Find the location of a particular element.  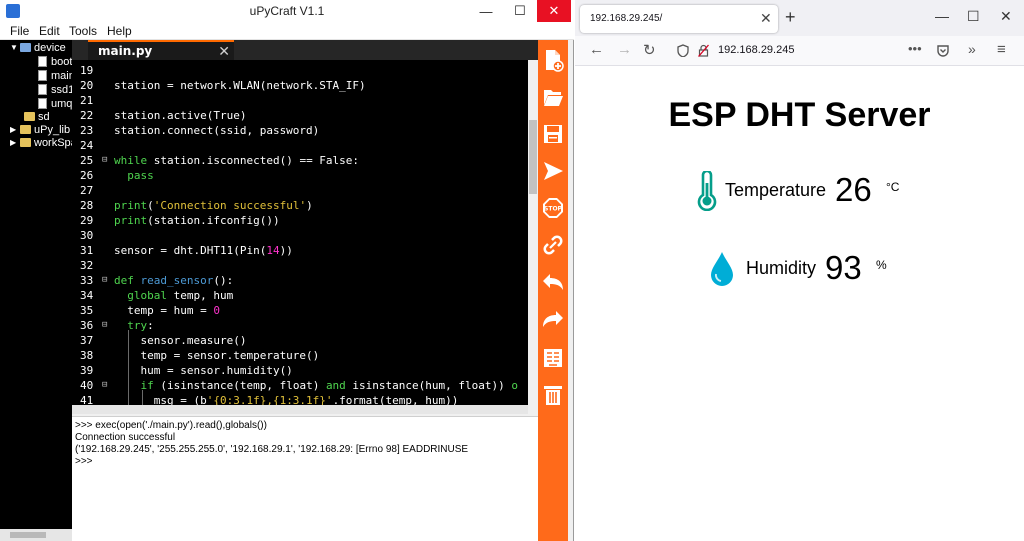

shield-icon is located at coordinates (683, 50).